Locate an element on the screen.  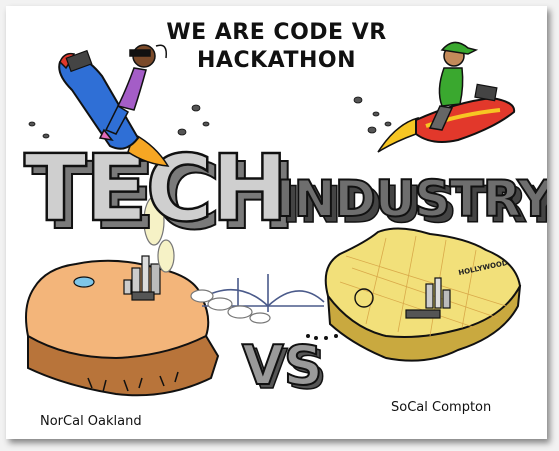
oakland-lake is located at coordinates (84, 282).